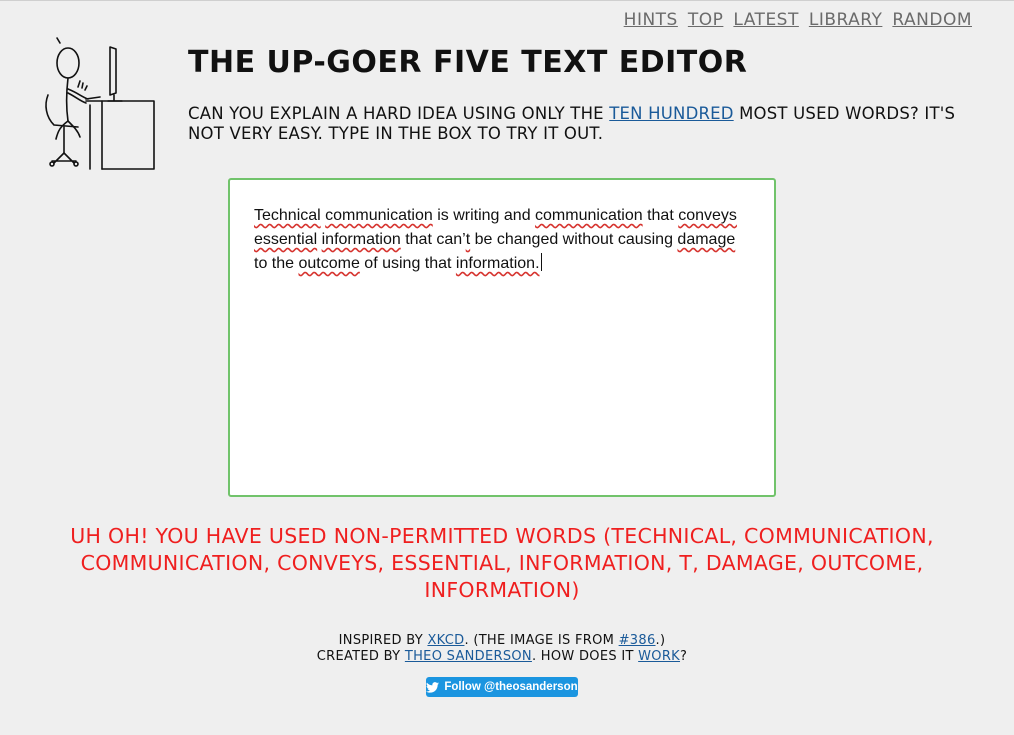 The image size is (1014, 735). Describe the element at coordinates (360, 656) in the screenshot. I see `created-prefix: Created by` at that location.